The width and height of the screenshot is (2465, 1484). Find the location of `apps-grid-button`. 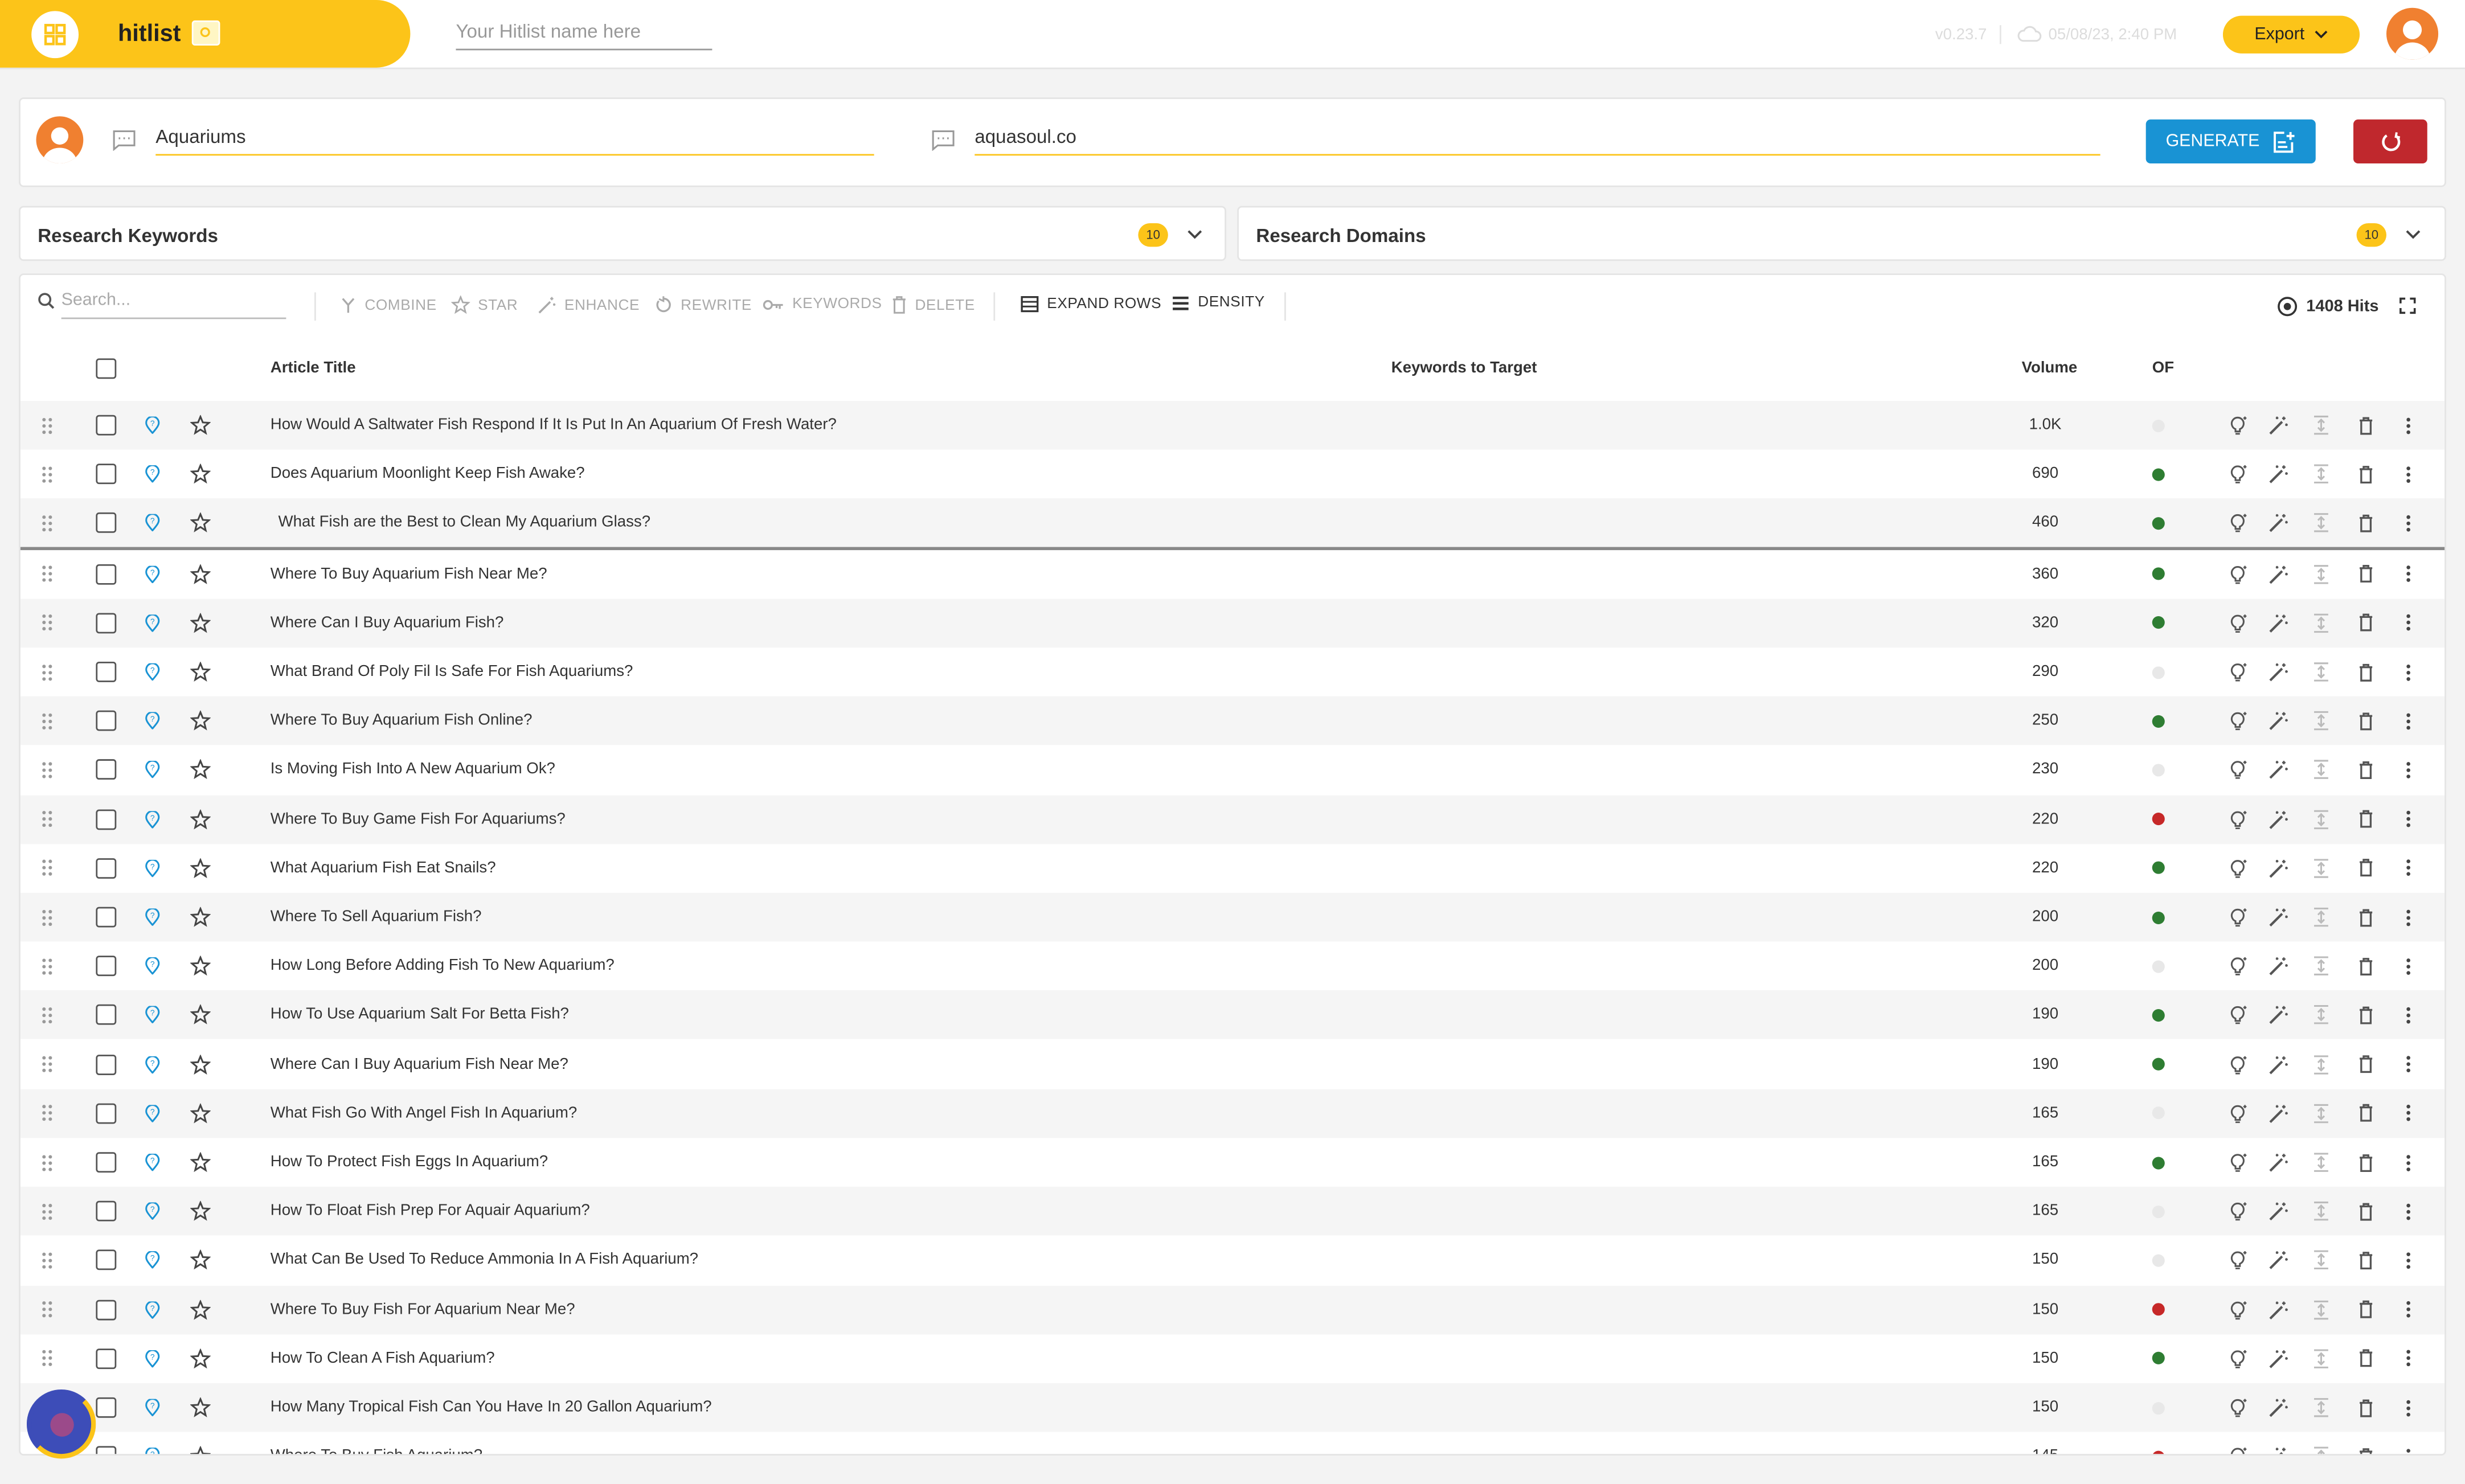

apps-grid-button is located at coordinates (55, 35).